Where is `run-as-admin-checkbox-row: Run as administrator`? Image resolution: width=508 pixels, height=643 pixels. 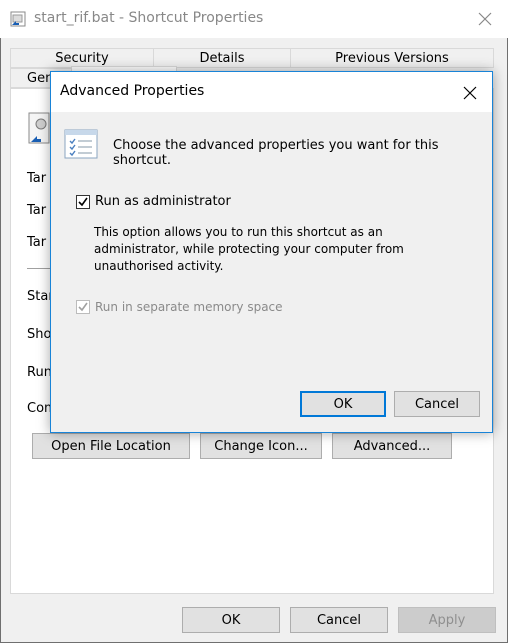 run-as-admin-checkbox-row: Run as administrator is located at coordinates (153, 201).